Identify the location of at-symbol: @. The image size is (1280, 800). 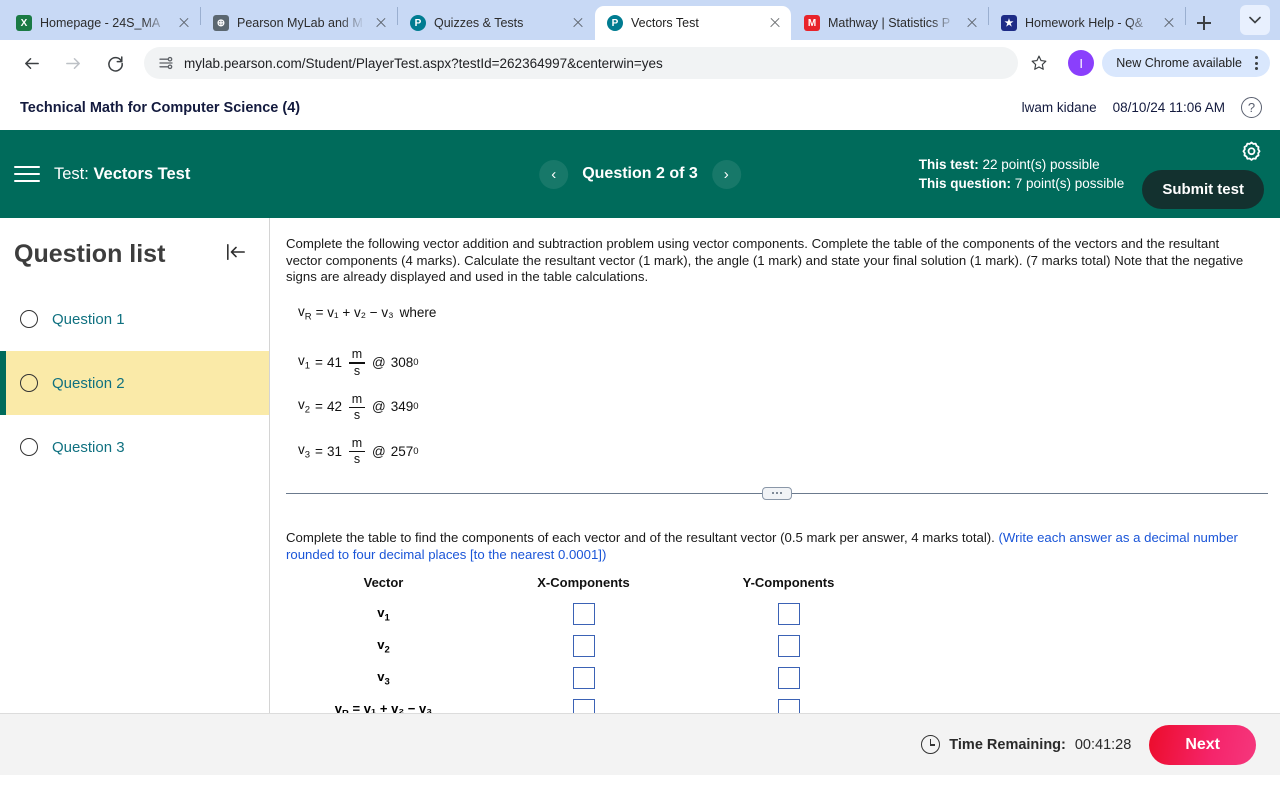
(378, 362).